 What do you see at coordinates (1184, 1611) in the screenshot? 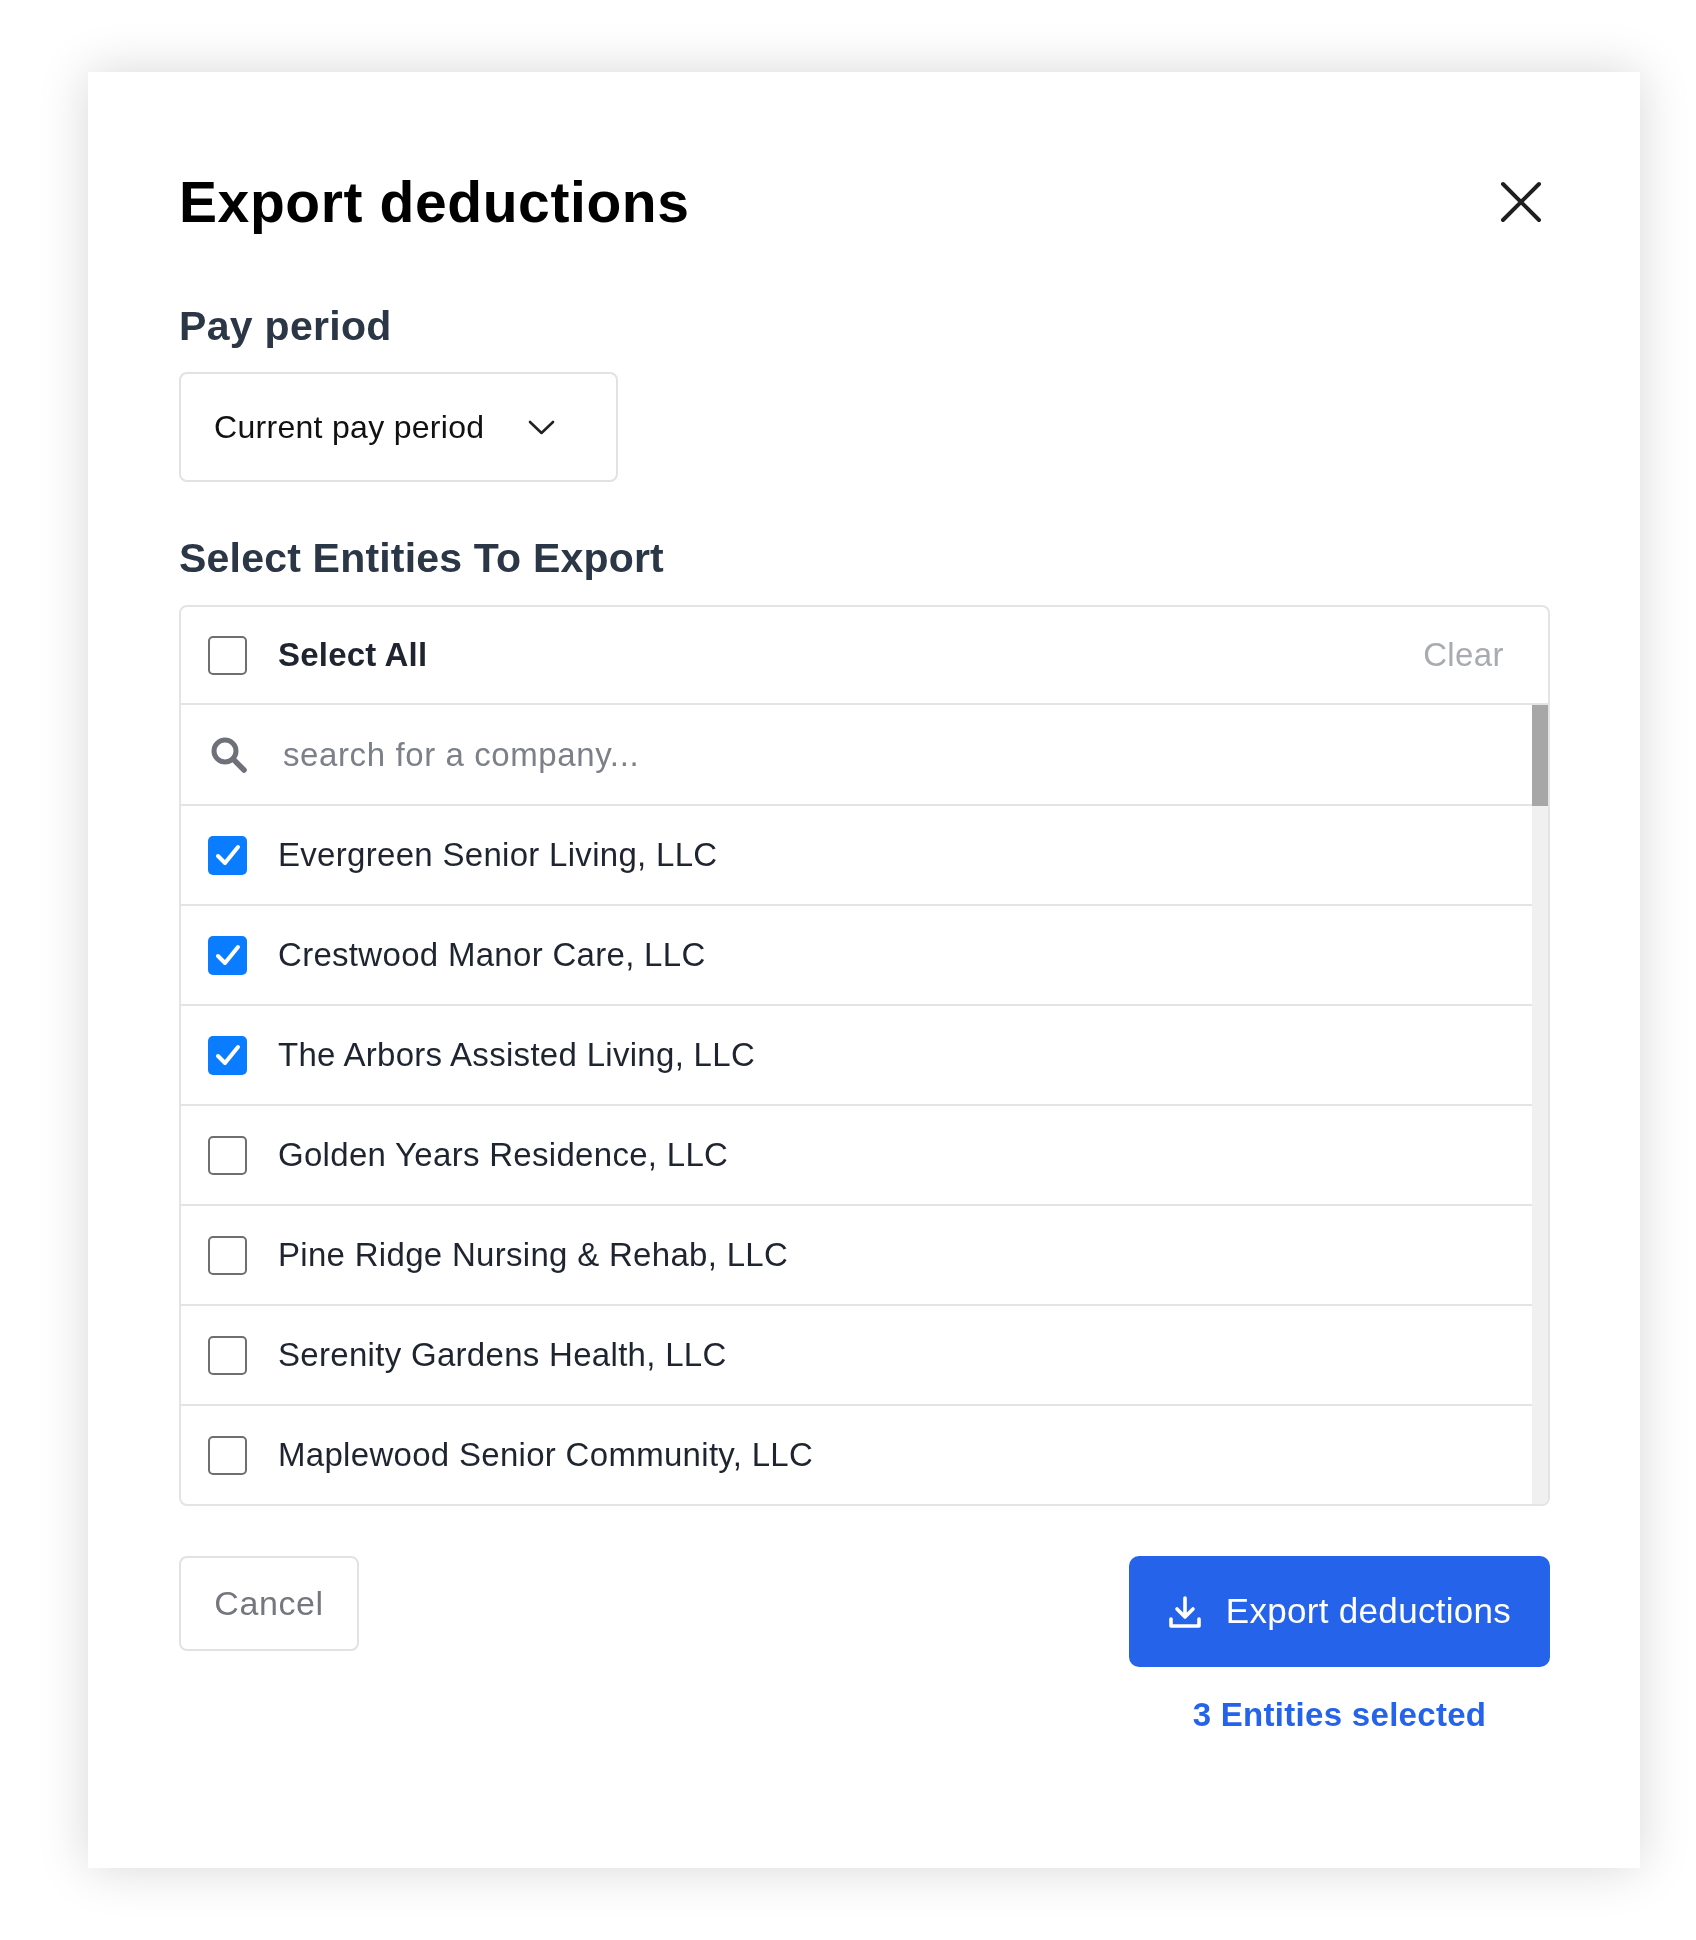
I see `download-icon` at bounding box center [1184, 1611].